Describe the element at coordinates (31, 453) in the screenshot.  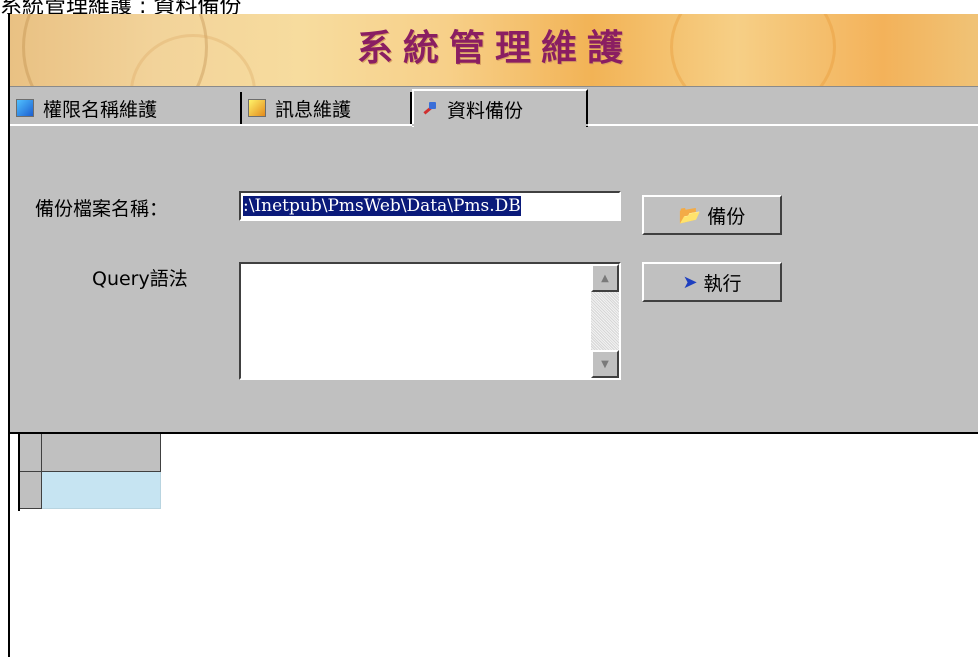
I see `grid-corner-cell` at that location.